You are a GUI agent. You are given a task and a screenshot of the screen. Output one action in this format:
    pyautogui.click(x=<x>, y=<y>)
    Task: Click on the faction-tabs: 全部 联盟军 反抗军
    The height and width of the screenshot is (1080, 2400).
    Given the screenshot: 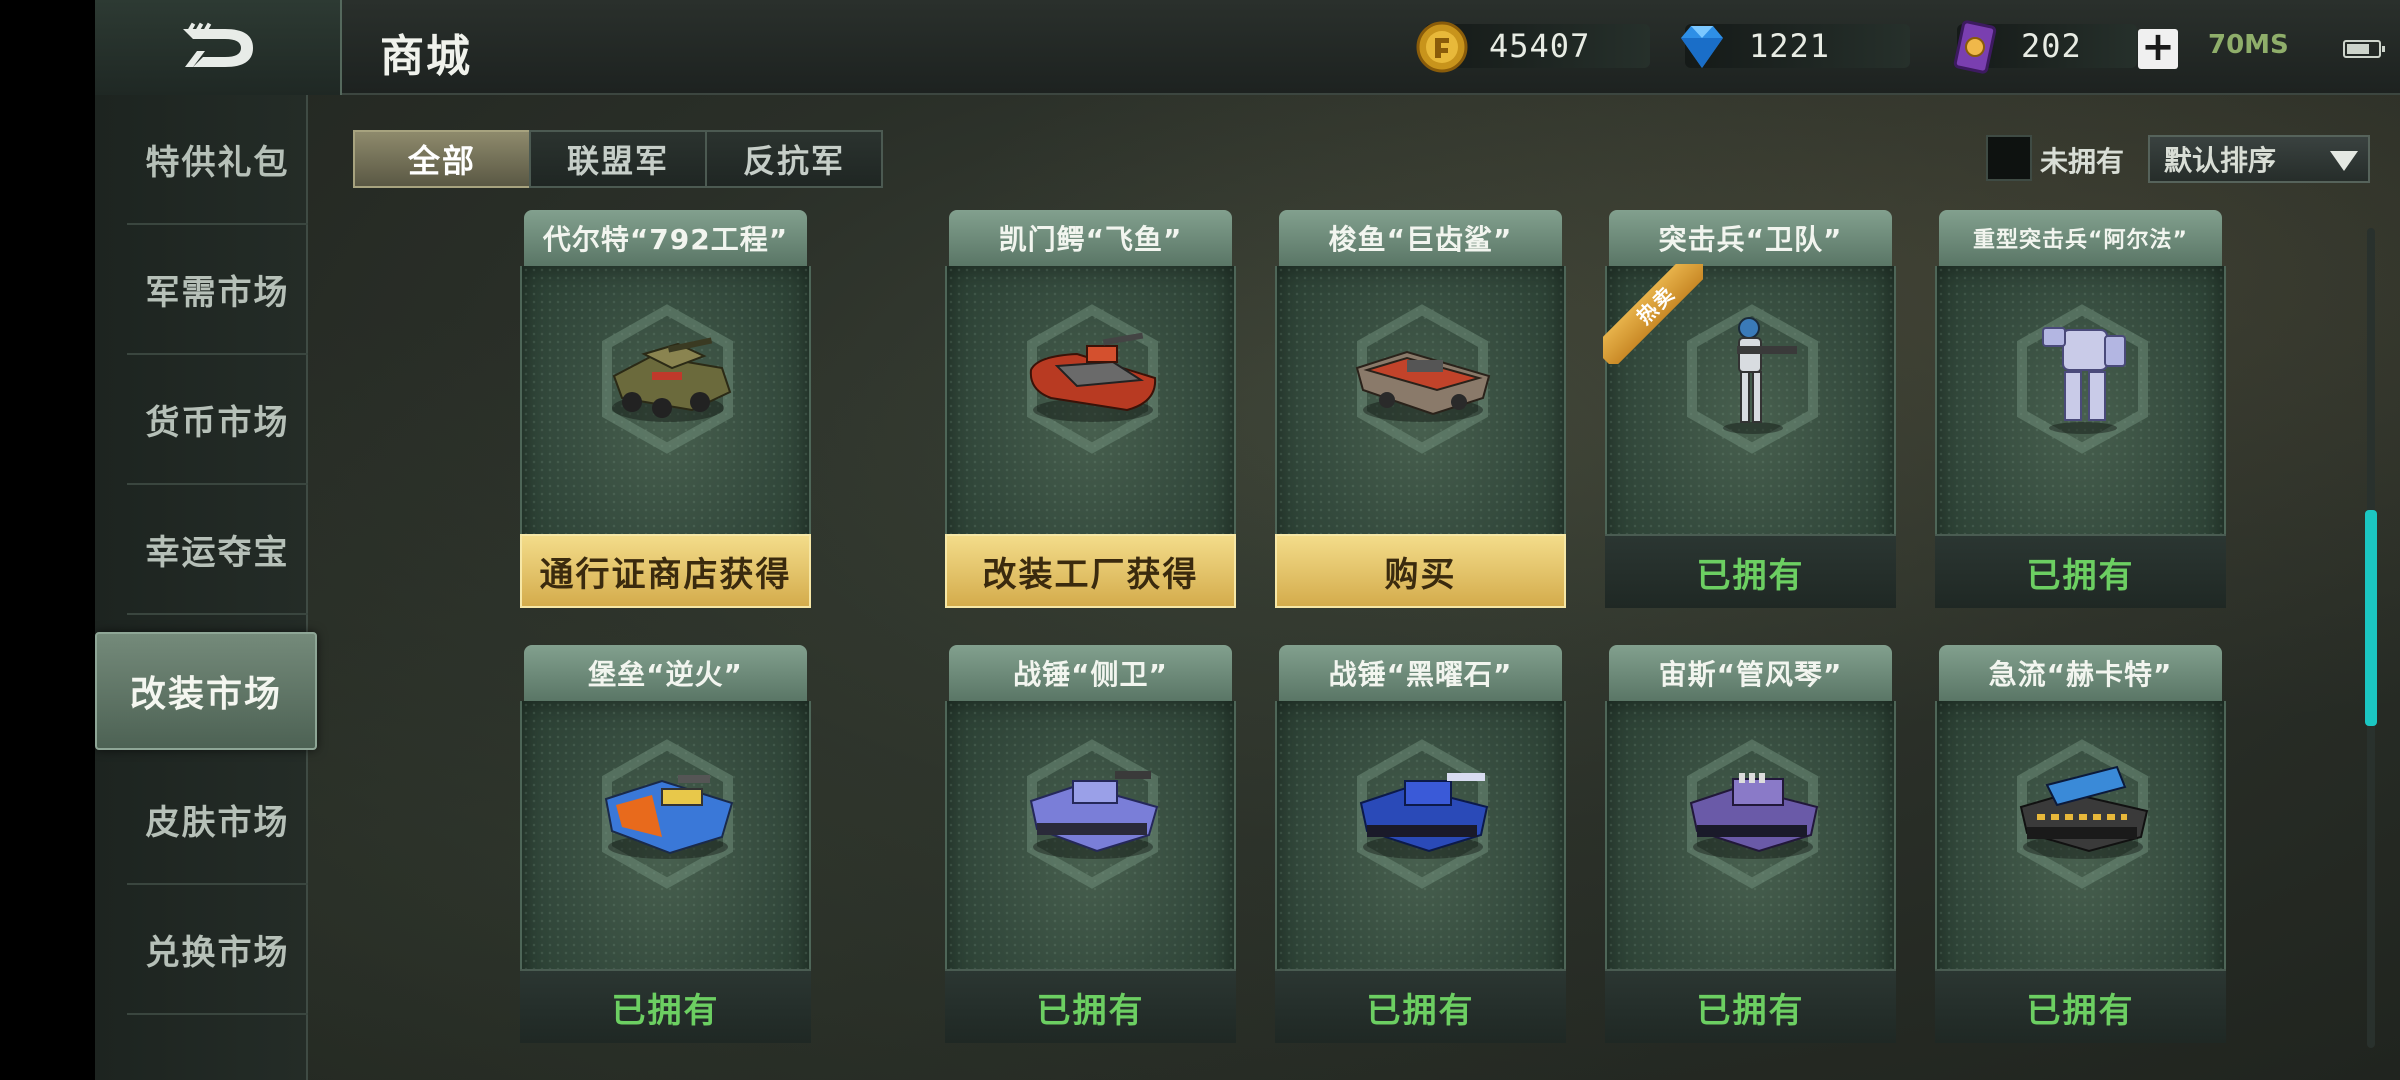 What is the action you would take?
    pyautogui.click(x=618, y=159)
    